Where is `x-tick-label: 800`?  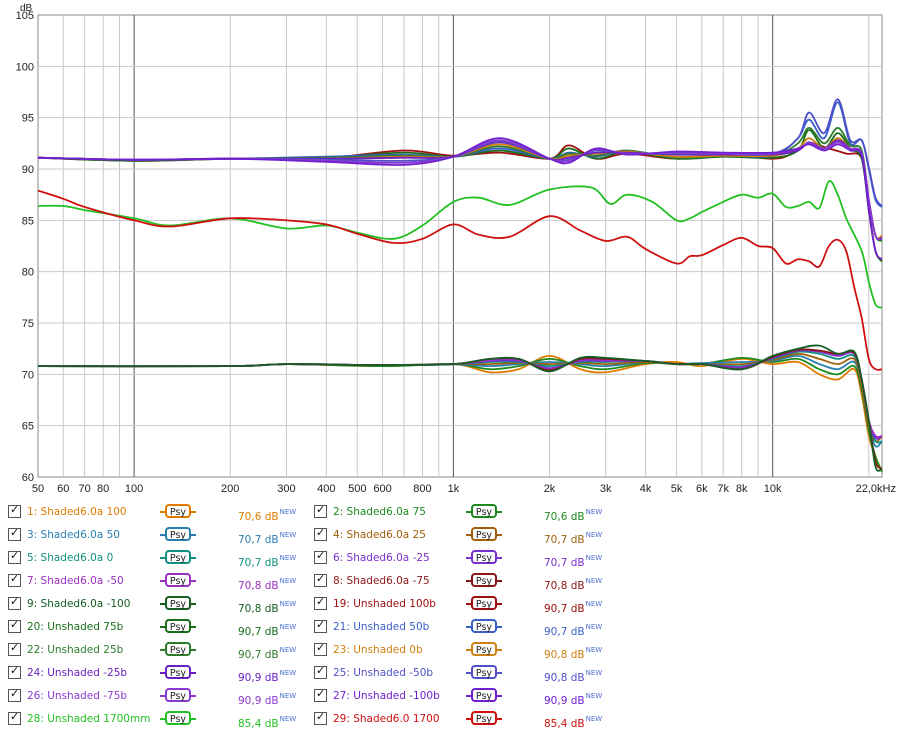
x-tick-label: 800 is located at coordinates (422, 489).